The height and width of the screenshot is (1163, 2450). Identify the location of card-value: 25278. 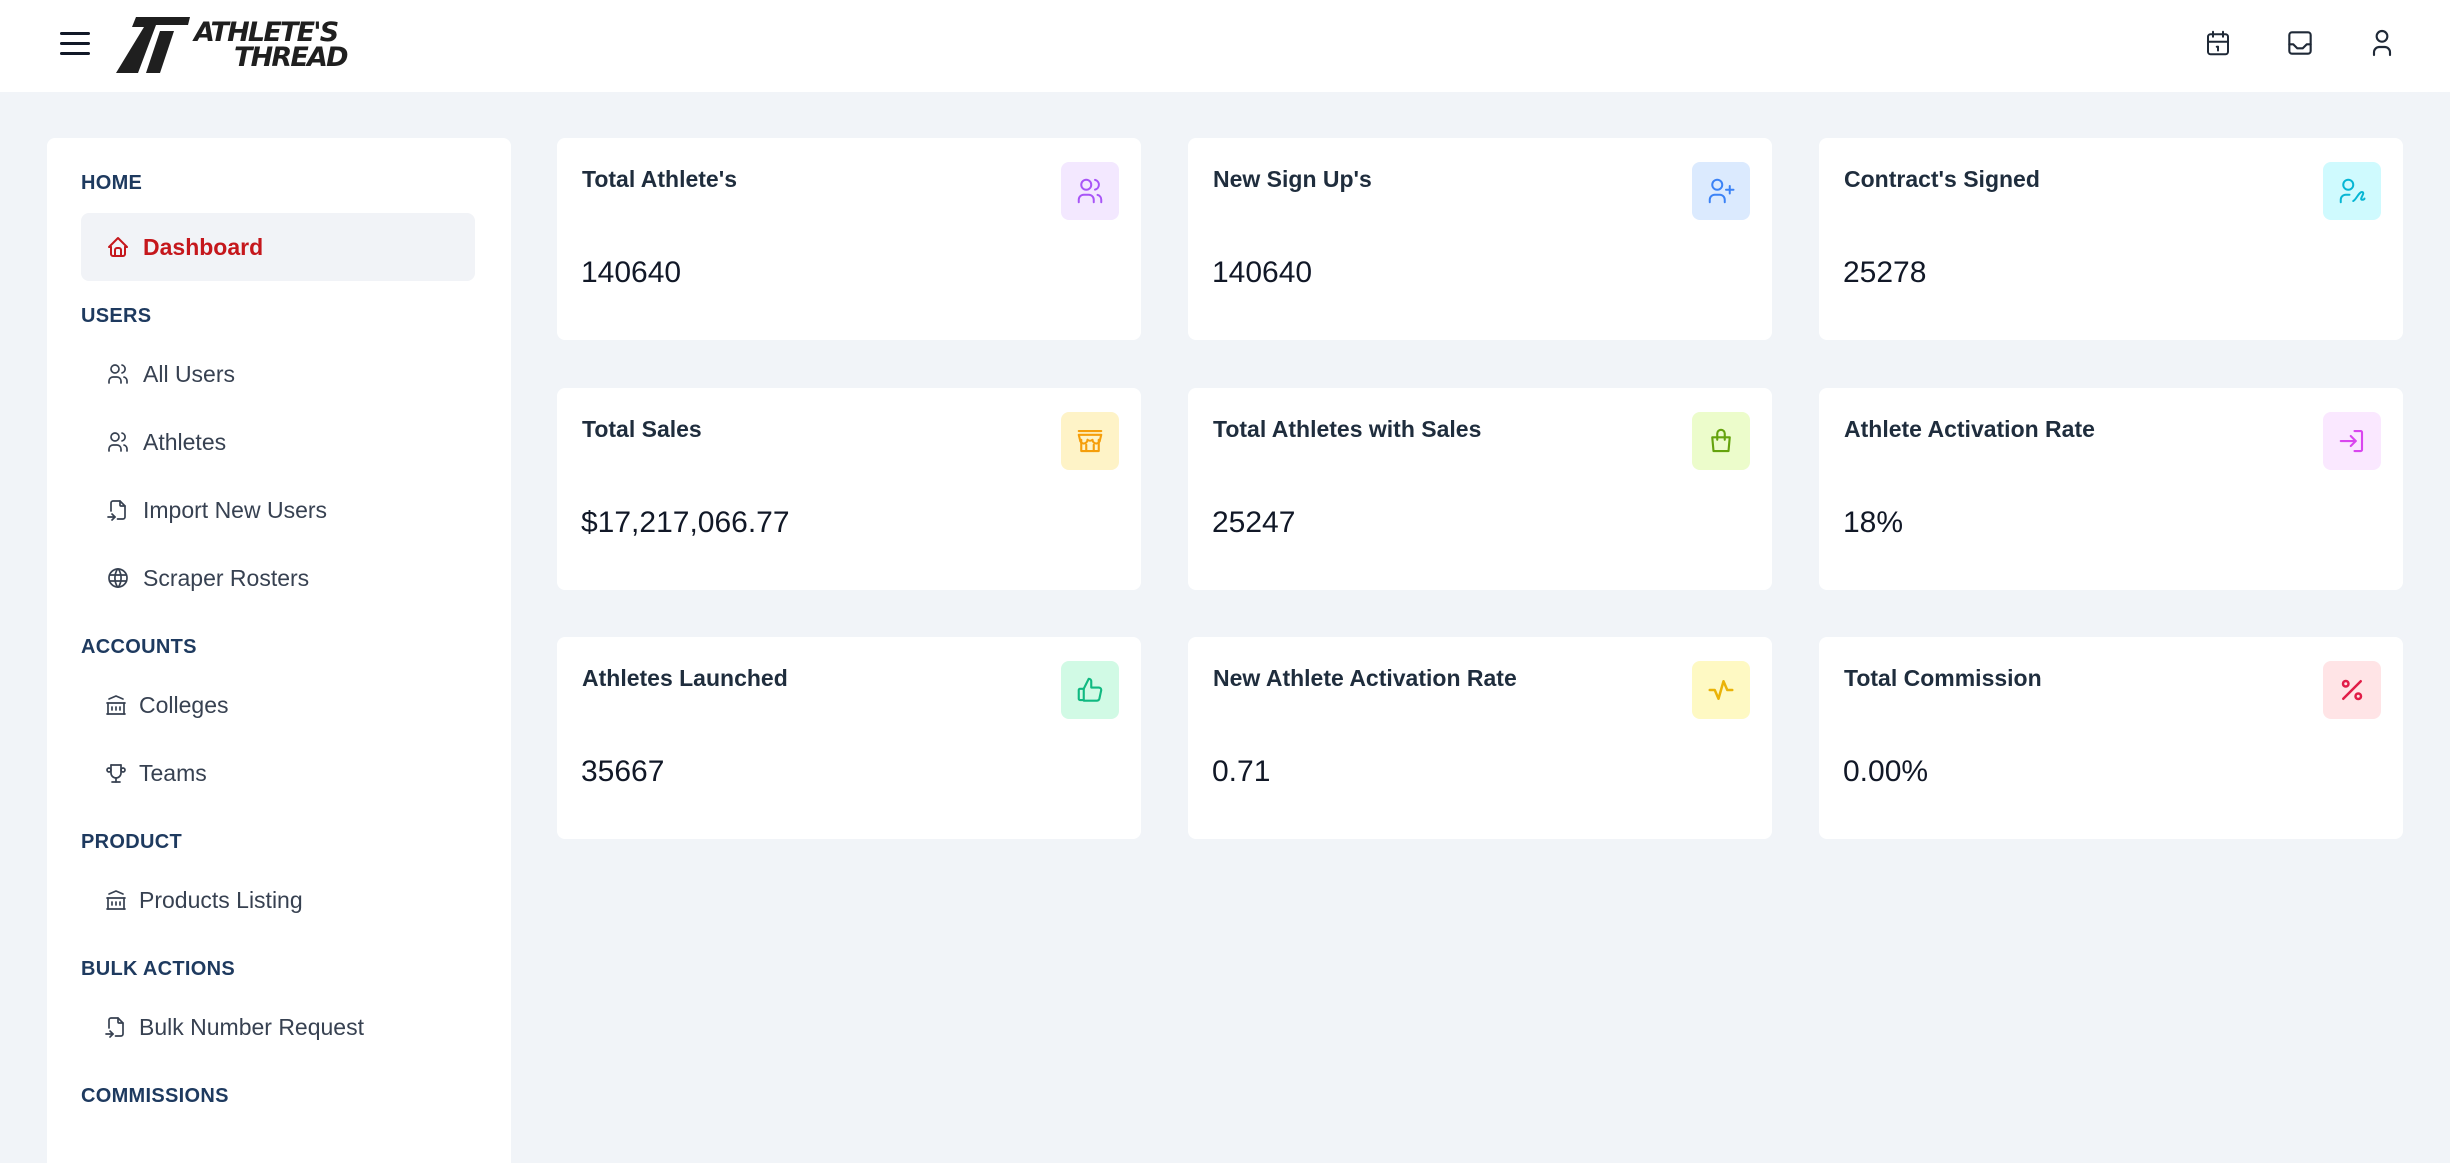
(1885, 272).